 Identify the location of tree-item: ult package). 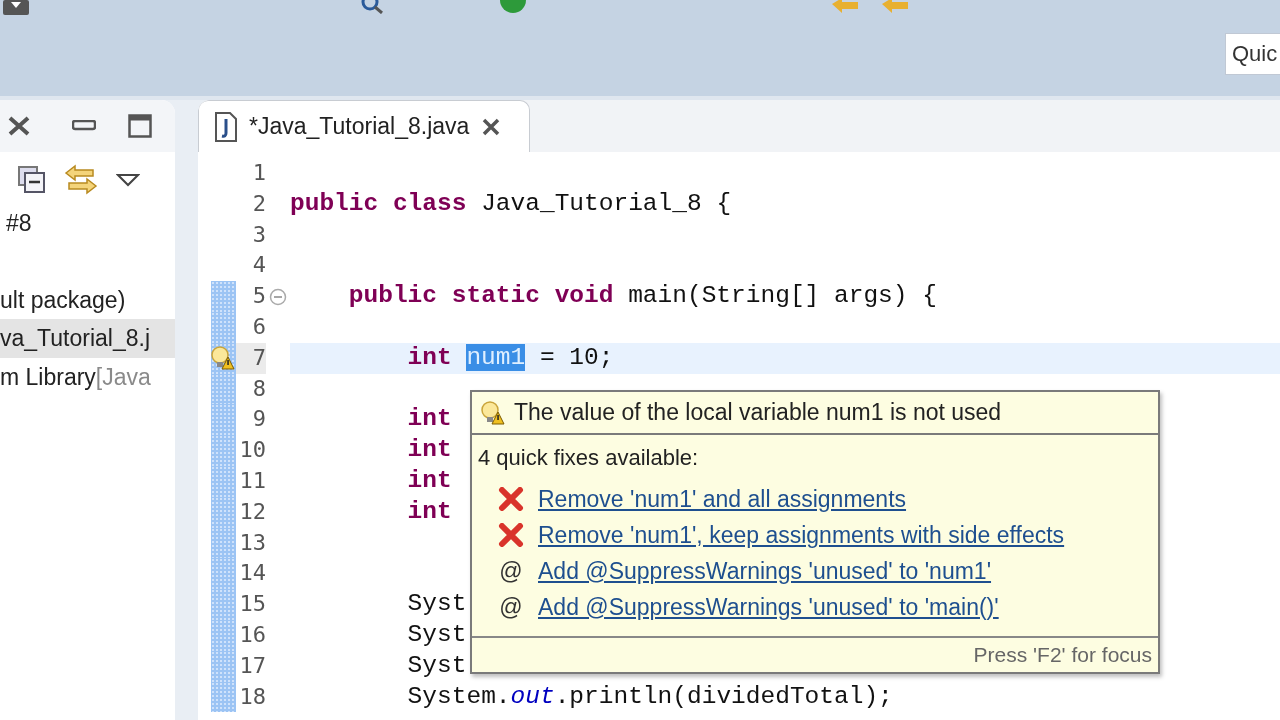
(87, 299).